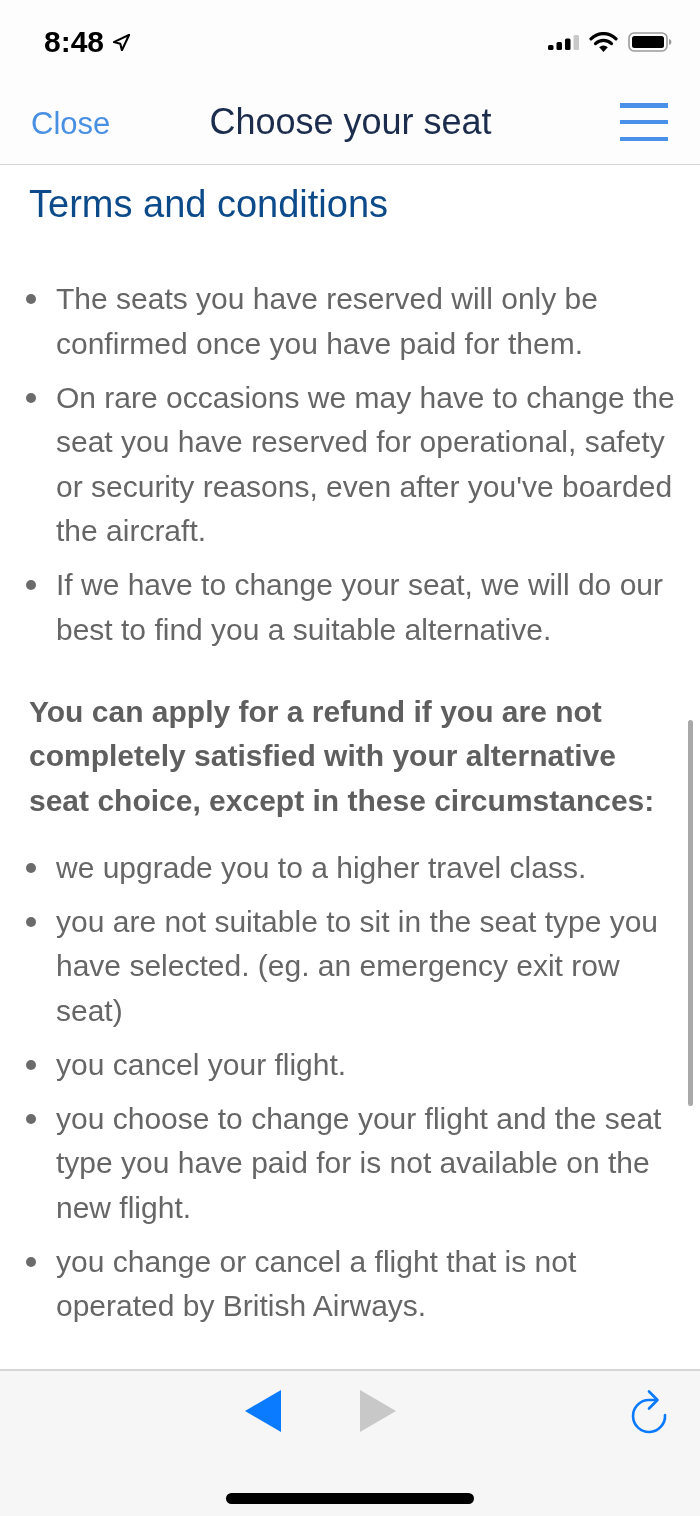 Image resolution: width=700 pixels, height=1516 pixels. Describe the element at coordinates (350, 124) in the screenshot. I see `page-title: Choose your seat` at that location.